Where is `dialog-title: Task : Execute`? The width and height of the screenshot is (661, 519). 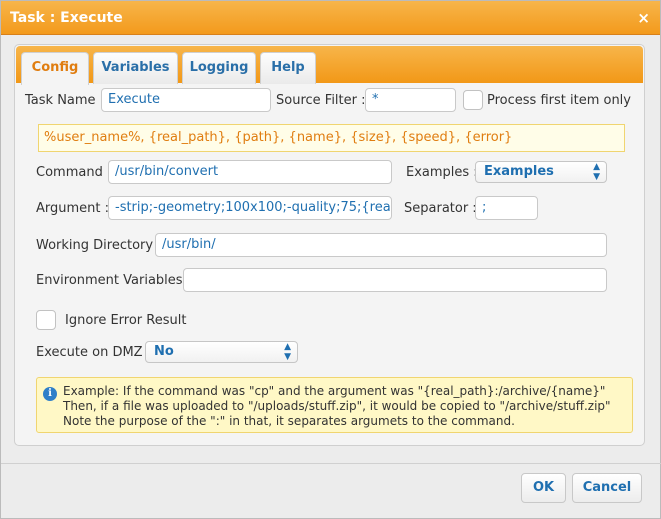 dialog-title: Task : Execute is located at coordinates (66, 18).